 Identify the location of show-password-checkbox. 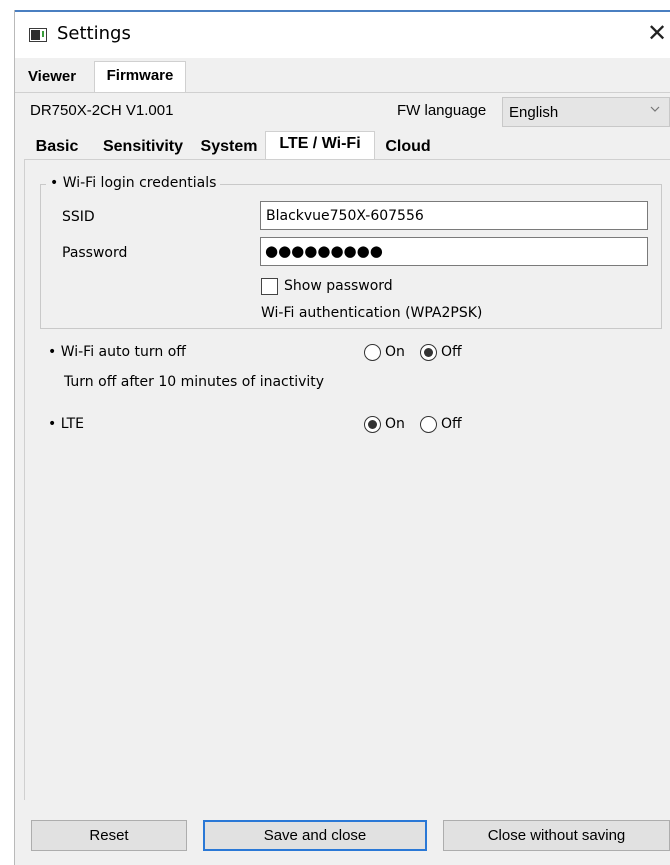
(269, 286).